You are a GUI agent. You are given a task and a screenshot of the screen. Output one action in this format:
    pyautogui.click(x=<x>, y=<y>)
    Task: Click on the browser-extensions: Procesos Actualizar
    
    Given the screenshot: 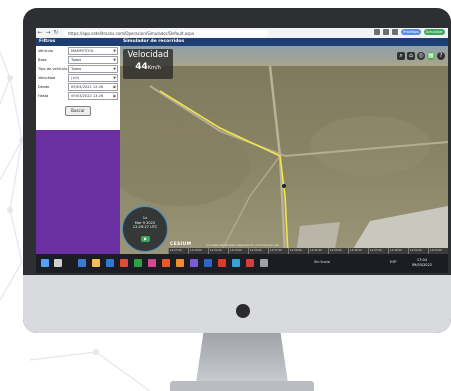 What is the action you would take?
    pyautogui.click(x=409, y=32)
    